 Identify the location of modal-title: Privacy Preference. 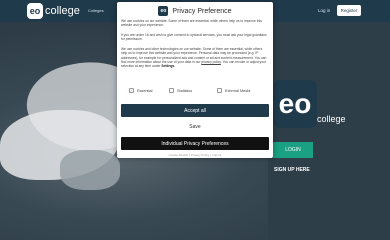
(202, 11).